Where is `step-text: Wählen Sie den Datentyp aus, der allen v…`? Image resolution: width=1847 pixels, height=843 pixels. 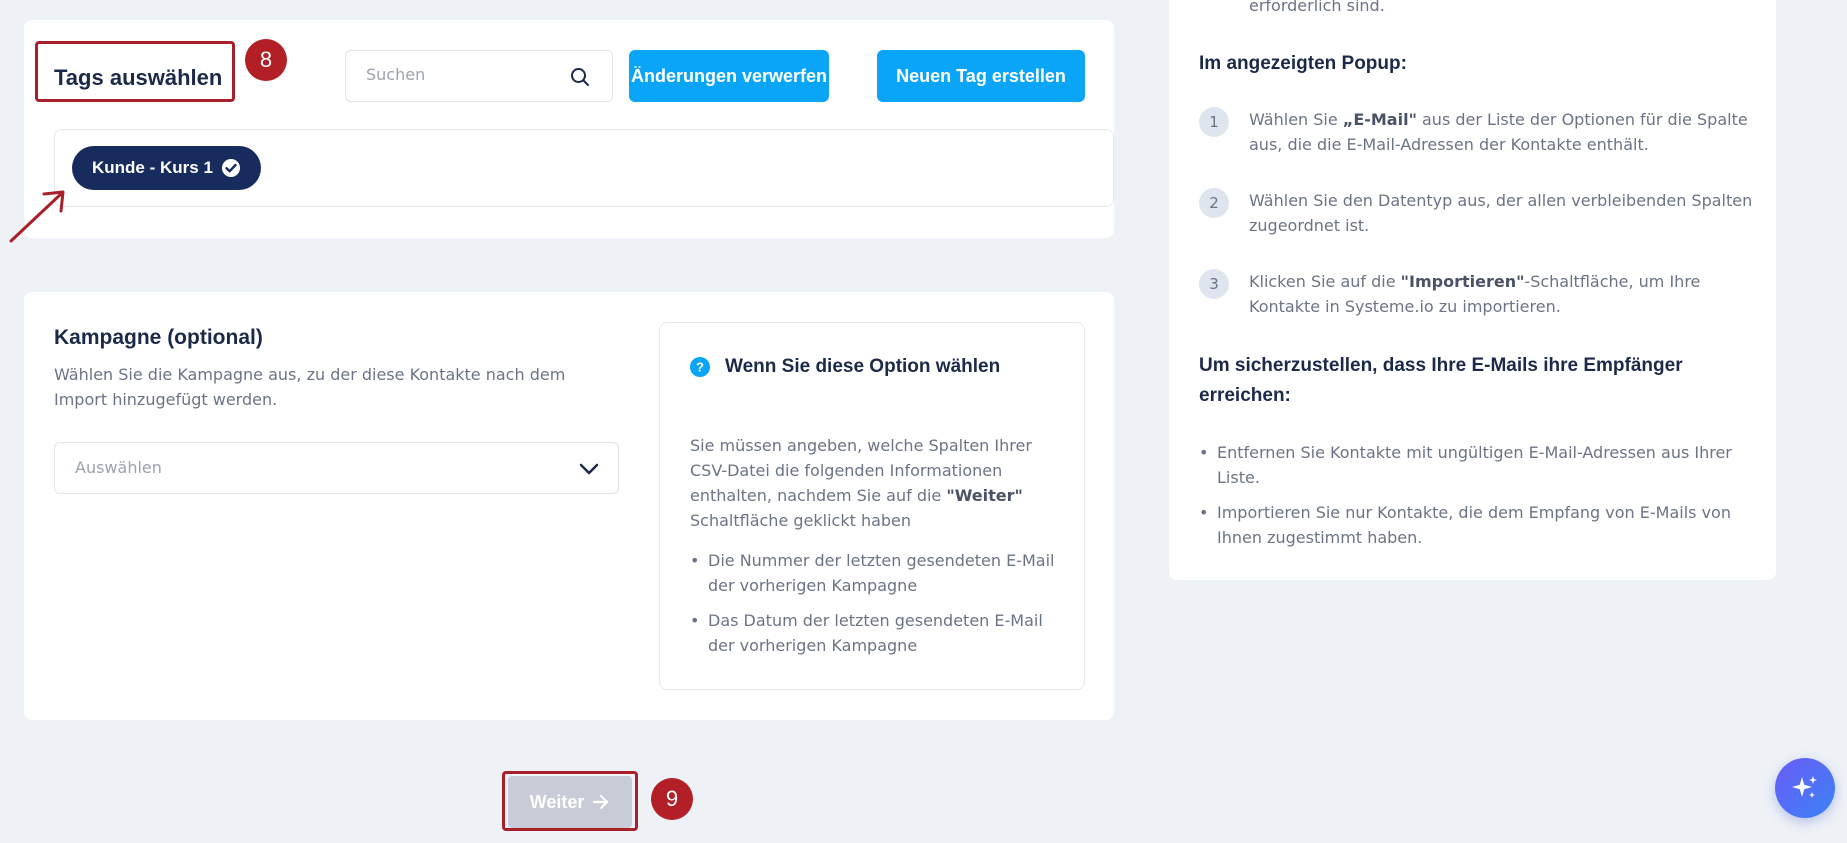
step-text: Wählen Sie den Datentyp aus, der allen v… is located at coordinates (1501, 213).